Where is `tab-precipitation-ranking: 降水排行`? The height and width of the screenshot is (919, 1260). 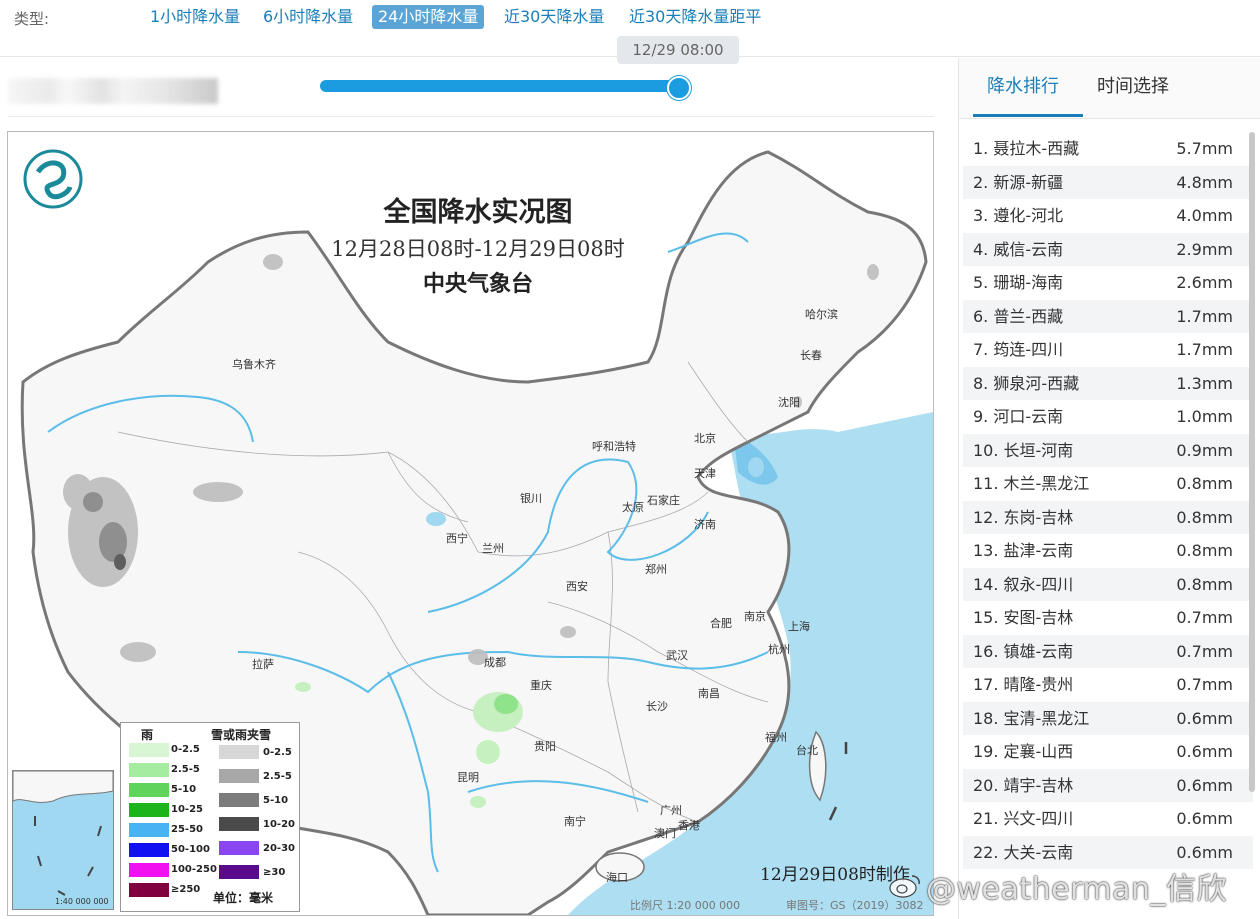
tab-precipitation-ranking: 降水排行 is located at coordinates (1023, 85).